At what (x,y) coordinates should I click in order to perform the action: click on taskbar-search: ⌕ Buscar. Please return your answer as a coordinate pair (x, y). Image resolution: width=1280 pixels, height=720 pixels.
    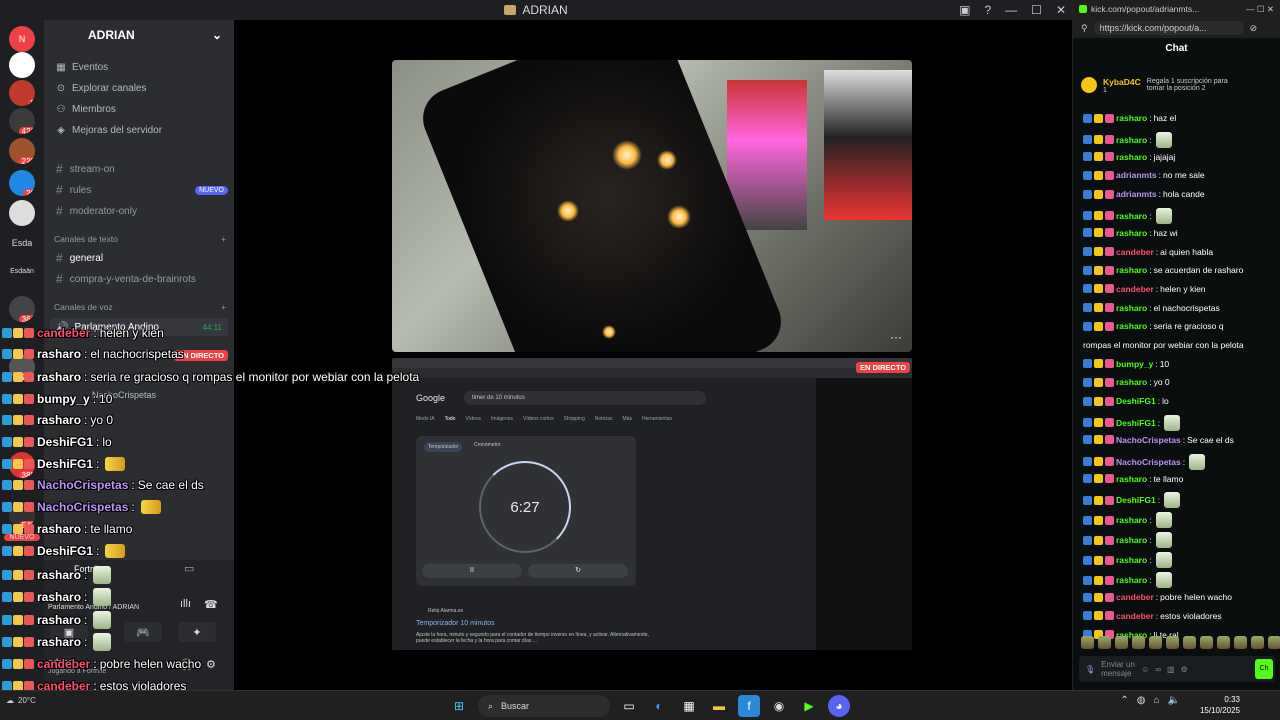
    Looking at the image, I should click on (544, 706).